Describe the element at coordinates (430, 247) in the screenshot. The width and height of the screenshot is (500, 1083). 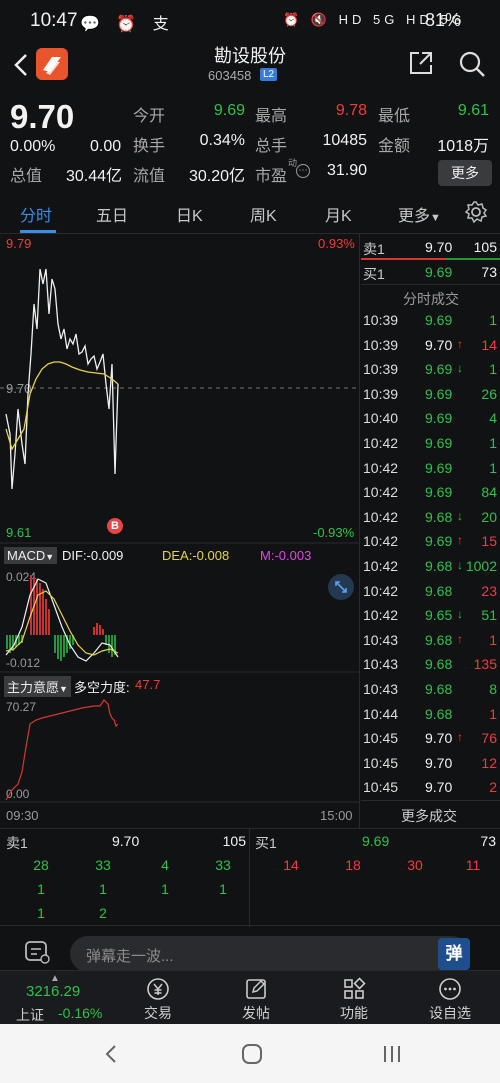
I see `ask1-row: 卖1 9.70 105` at that location.